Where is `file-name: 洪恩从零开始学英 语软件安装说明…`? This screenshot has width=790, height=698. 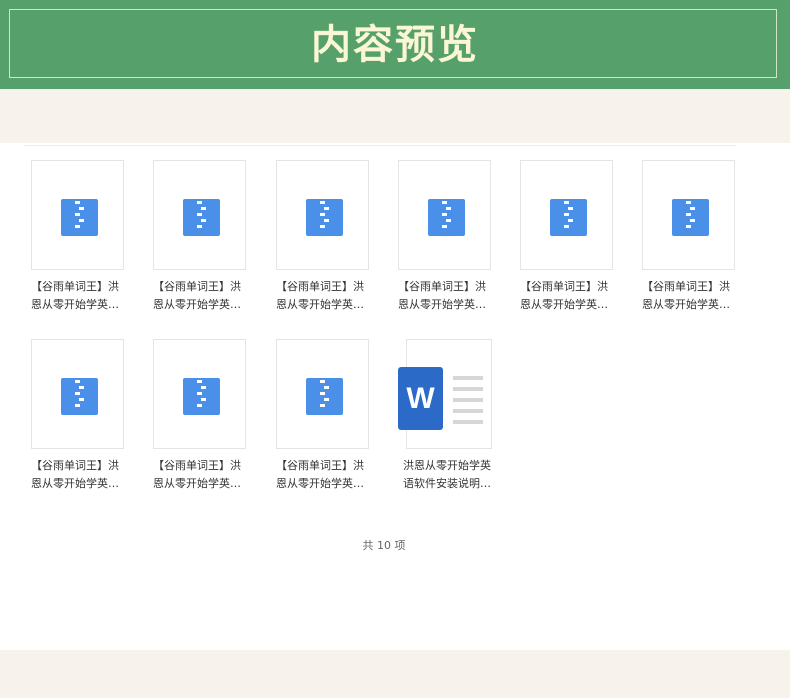 file-name: 洪恩从零开始学英 语软件安装说明… is located at coordinates (447, 475).